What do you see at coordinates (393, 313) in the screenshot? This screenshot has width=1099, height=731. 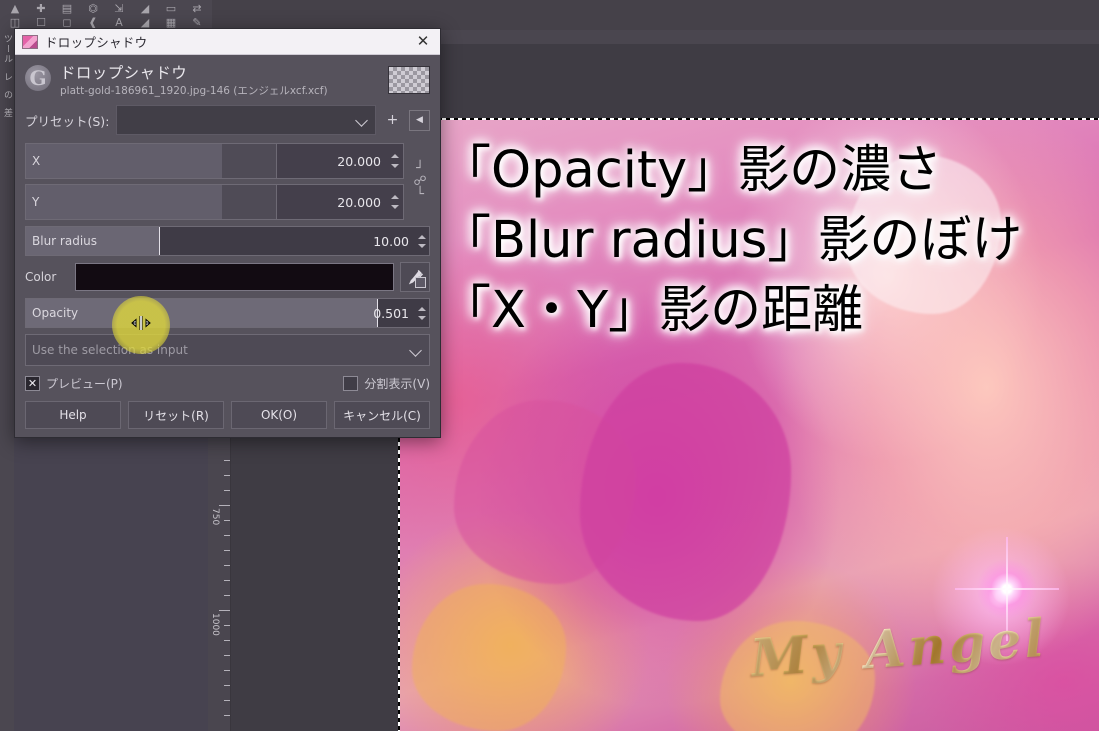 I see `opacity-value: 0.501` at bounding box center [393, 313].